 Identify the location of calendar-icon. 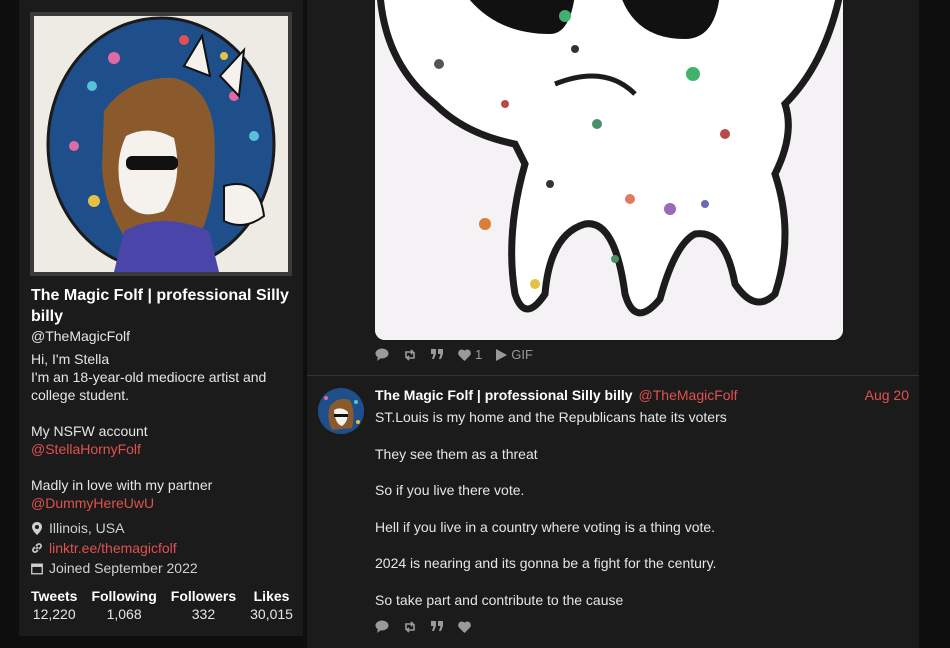
(37, 568).